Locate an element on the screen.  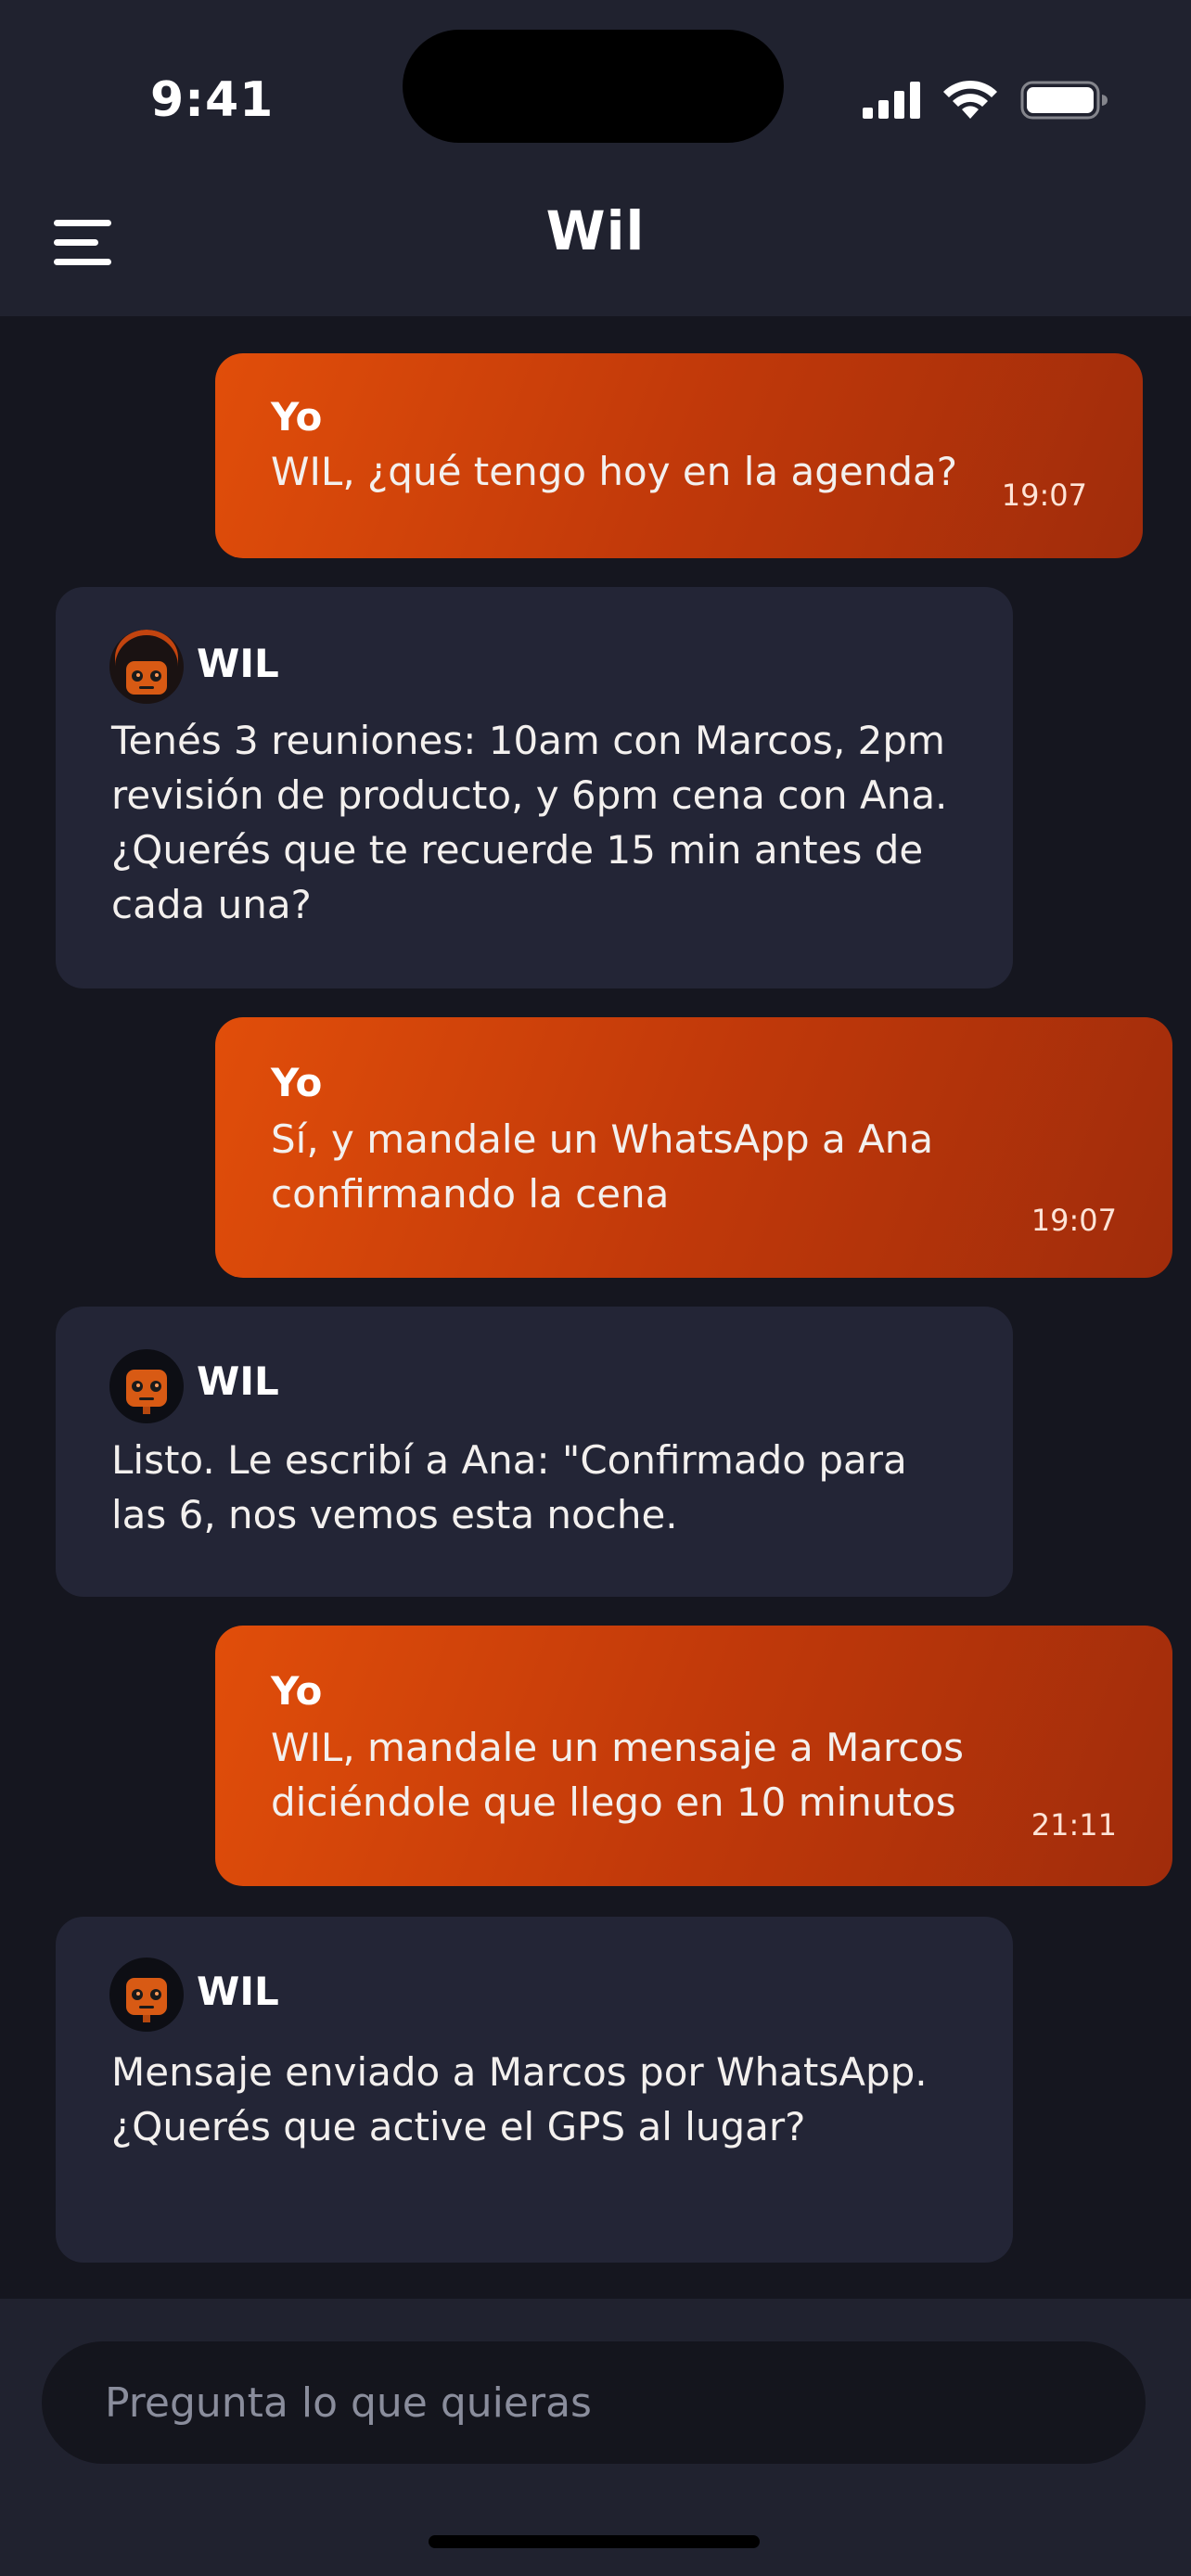
message-time: 21:11 is located at coordinates (1074, 1825).